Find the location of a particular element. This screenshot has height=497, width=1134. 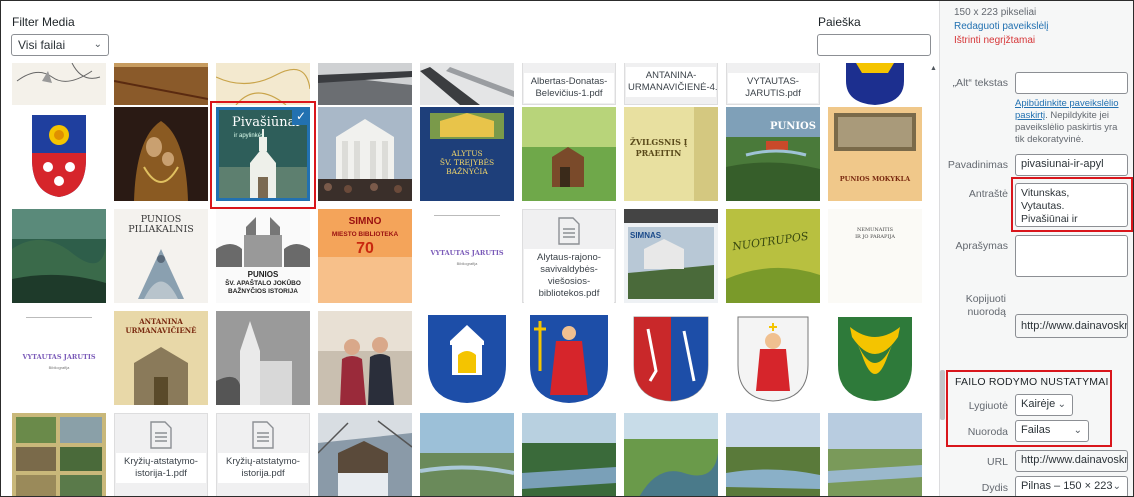

attachment-thumbnail: SIMNAS is located at coordinates (671, 256).